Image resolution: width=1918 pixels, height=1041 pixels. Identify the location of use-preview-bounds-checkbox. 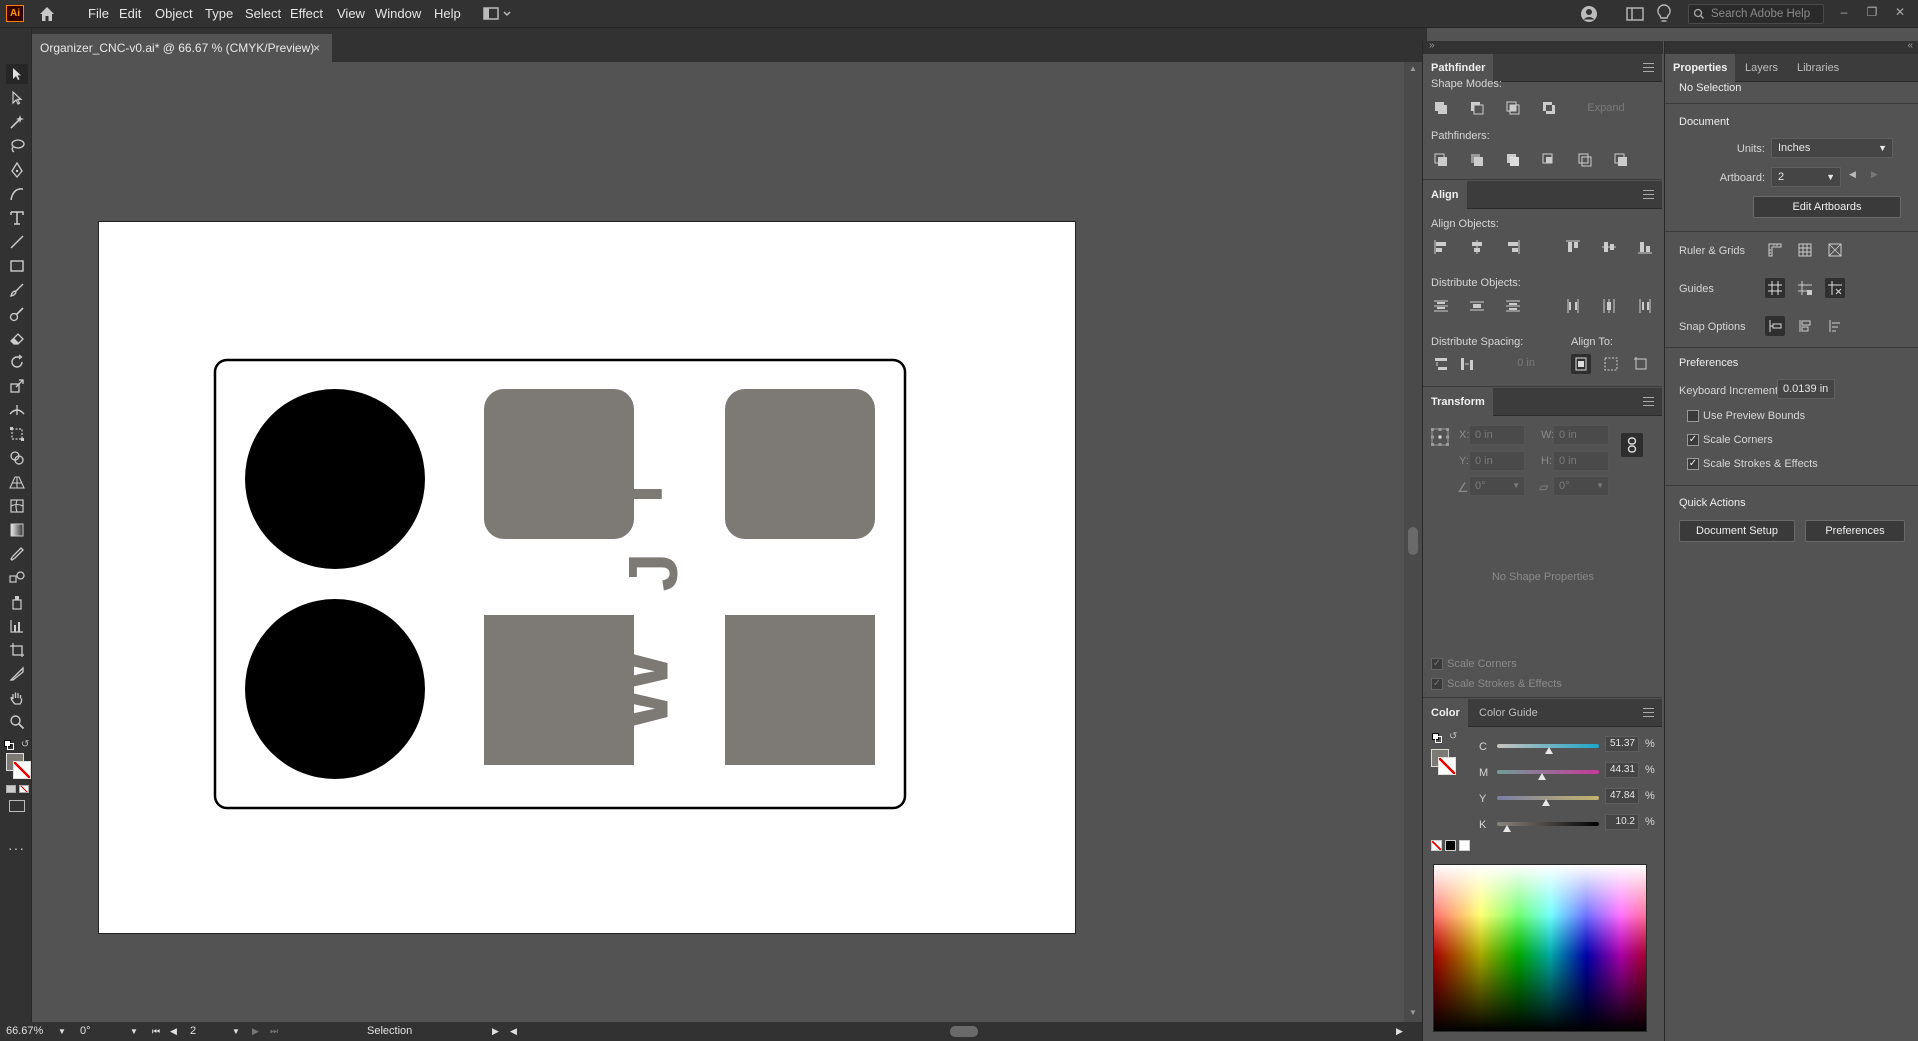
(1693, 416).